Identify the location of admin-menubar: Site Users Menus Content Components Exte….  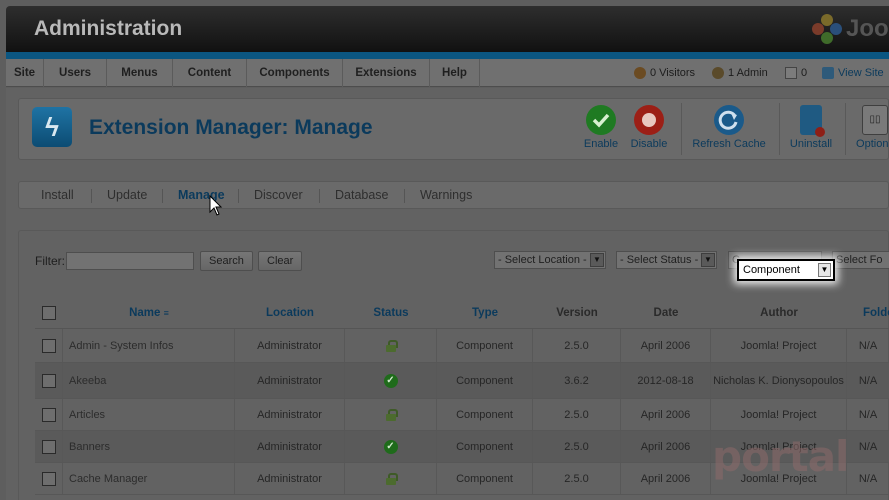
(447, 73).